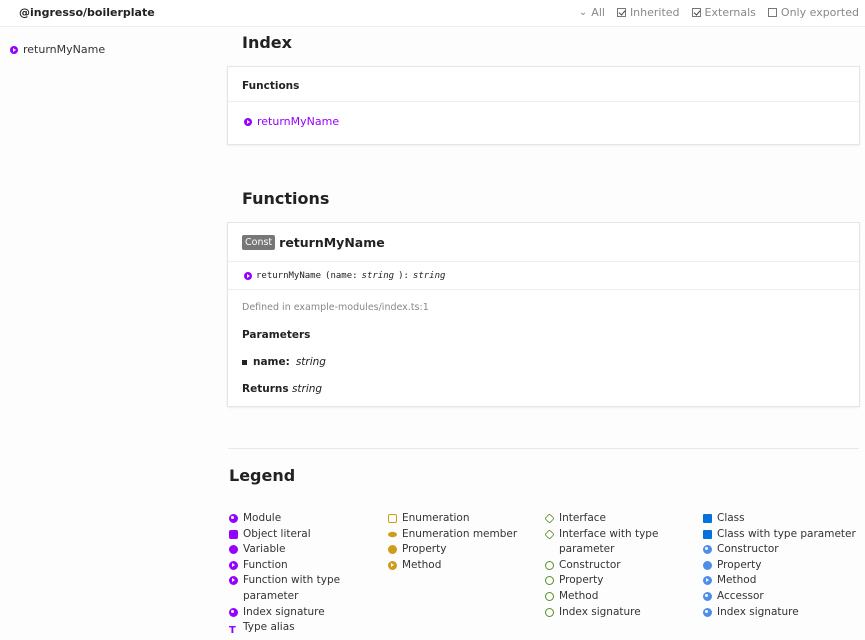 The width and height of the screenshot is (865, 640). I want to click on legend-item: Function, so click(304, 566).